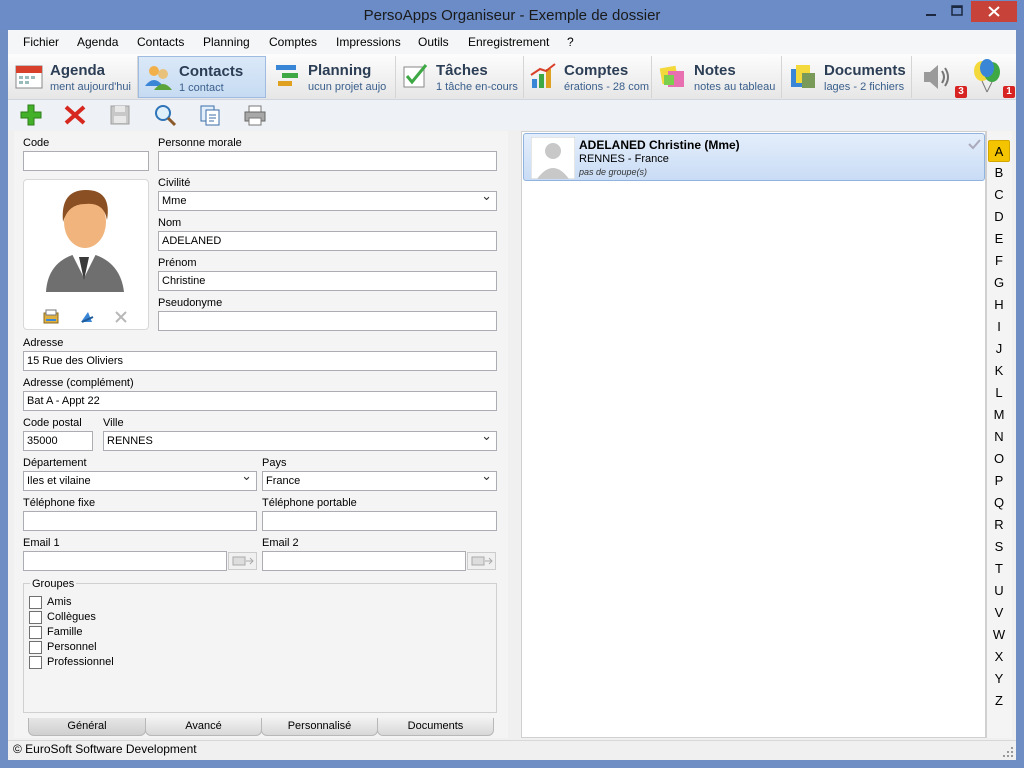 This screenshot has height=768, width=1024. Describe the element at coordinates (999, 591) in the screenshot. I see `alpha-letter-u: U` at that location.